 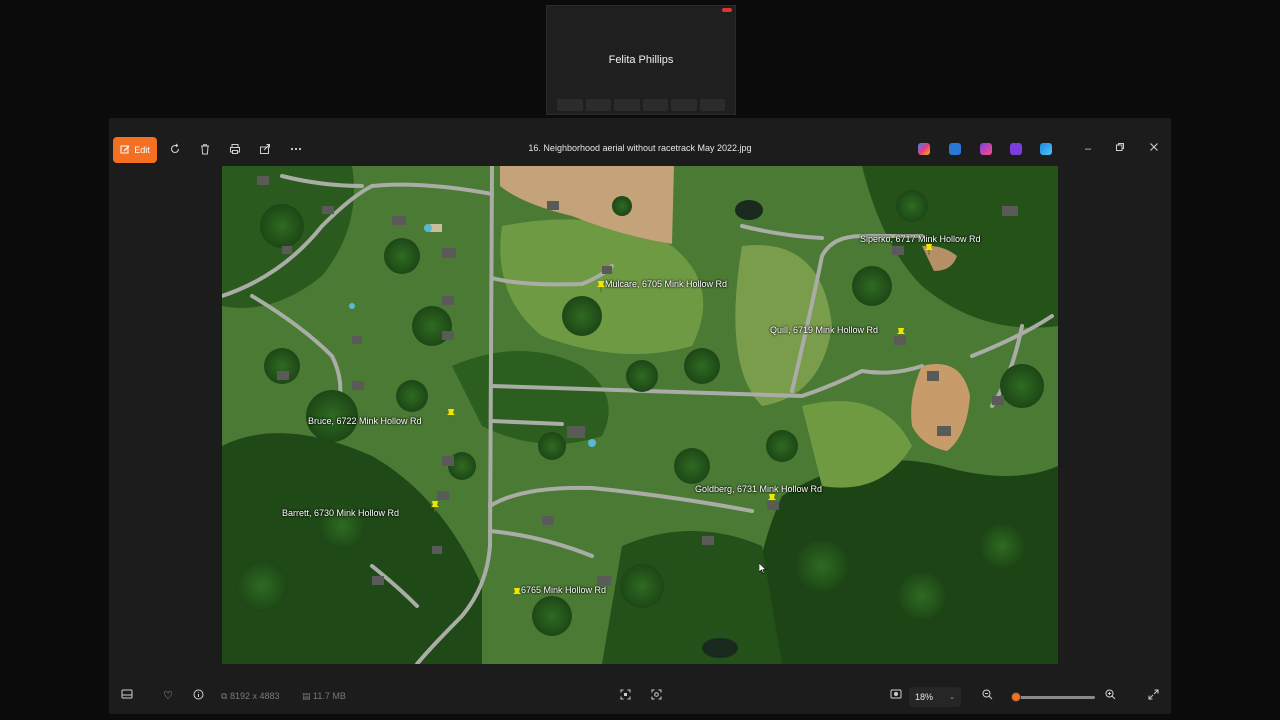 I want to click on dimensions-value: 8192 x 4883, so click(x=254, y=696).